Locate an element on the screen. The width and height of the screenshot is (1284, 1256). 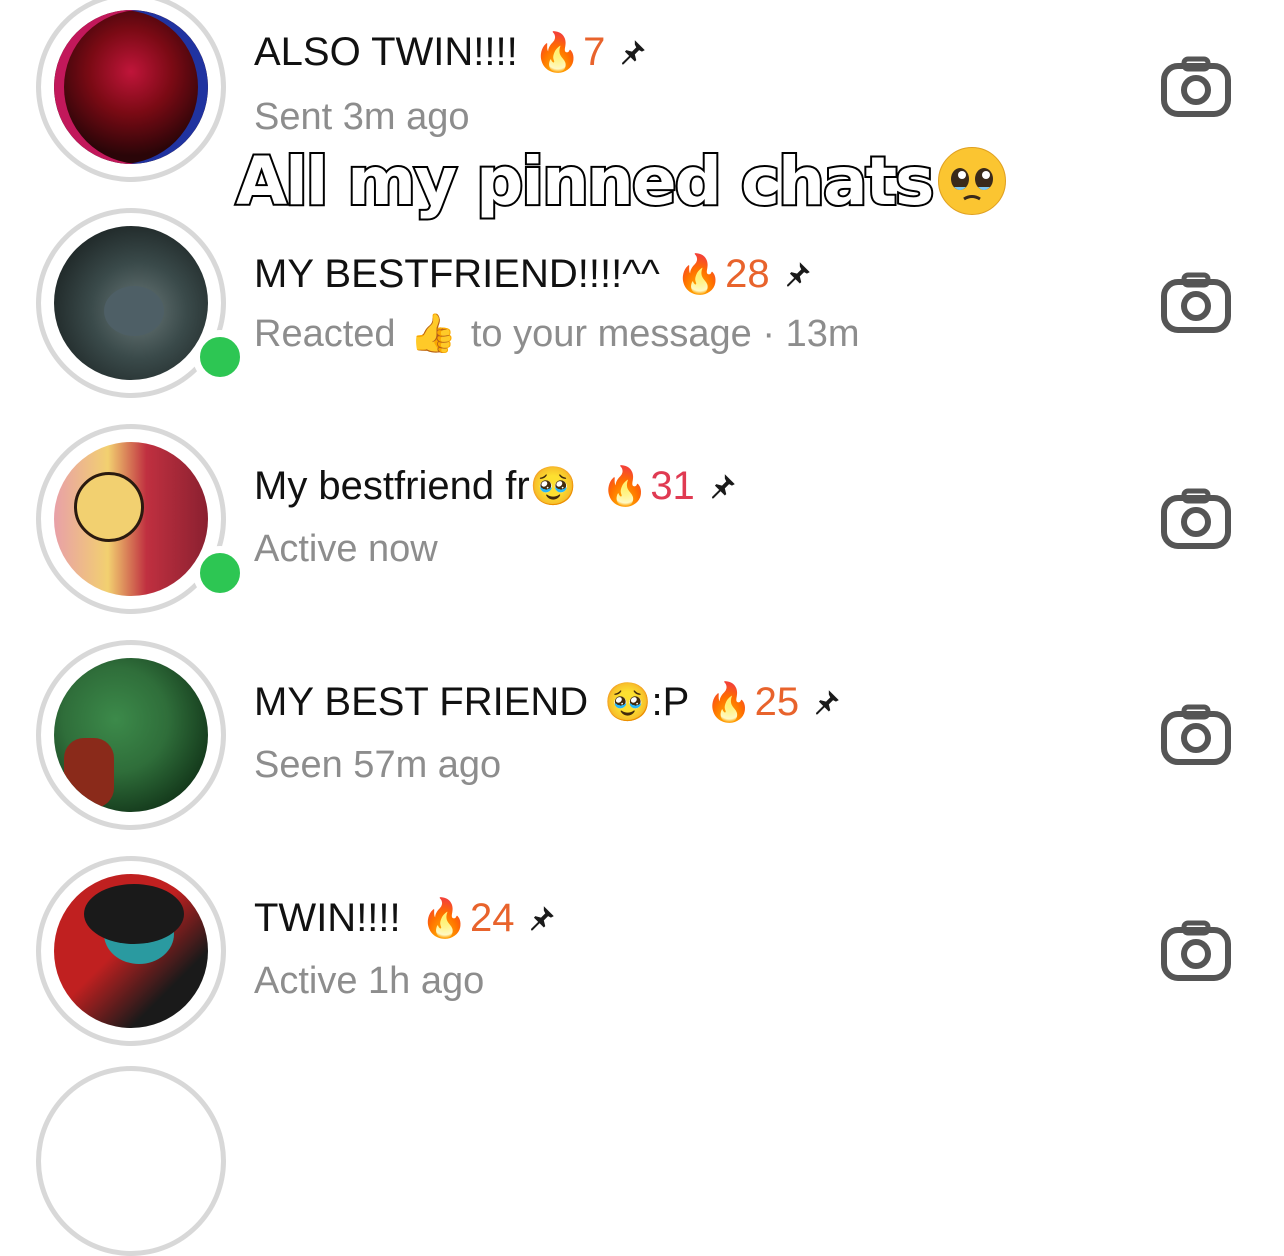
chat-name-line: MY BESTFRIEND!!!!^^ 🔥 28 is located at coordinates (534, 274).